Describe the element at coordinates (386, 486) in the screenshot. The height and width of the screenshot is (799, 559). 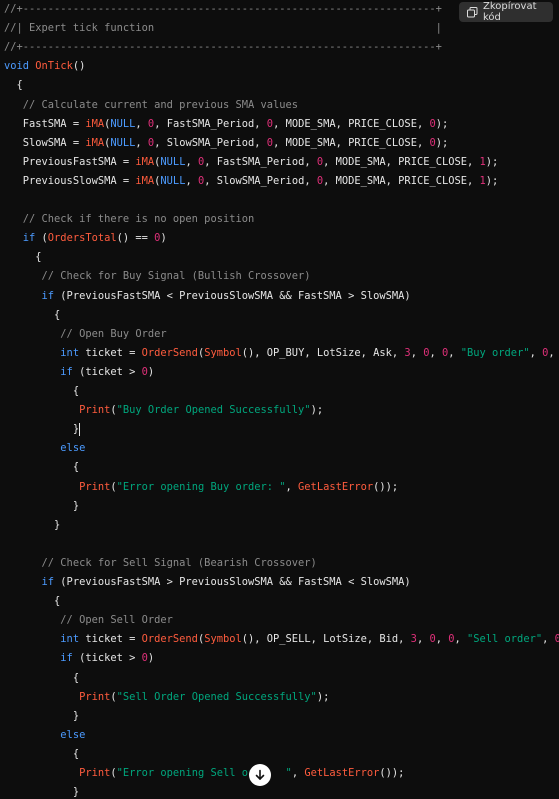
I see `code-token: ());` at that location.